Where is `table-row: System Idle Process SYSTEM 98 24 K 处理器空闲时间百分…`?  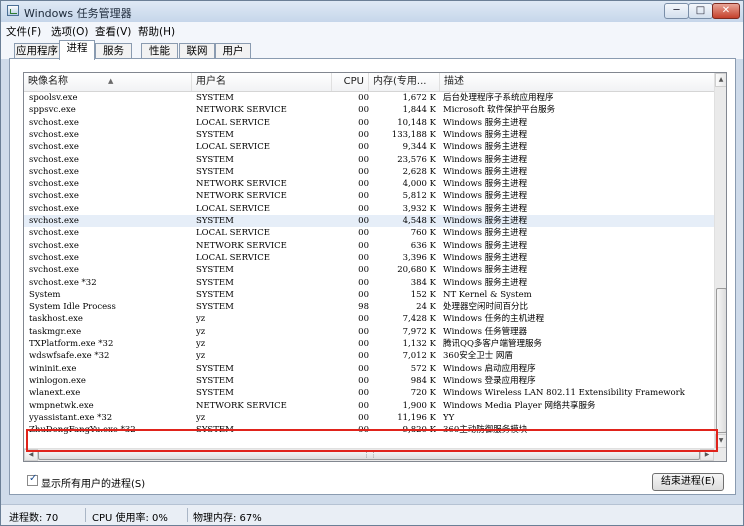 table-row: System Idle Process SYSTEM 98 24 K 处理器空闲时间百分… is located at coordinates (369, 307).